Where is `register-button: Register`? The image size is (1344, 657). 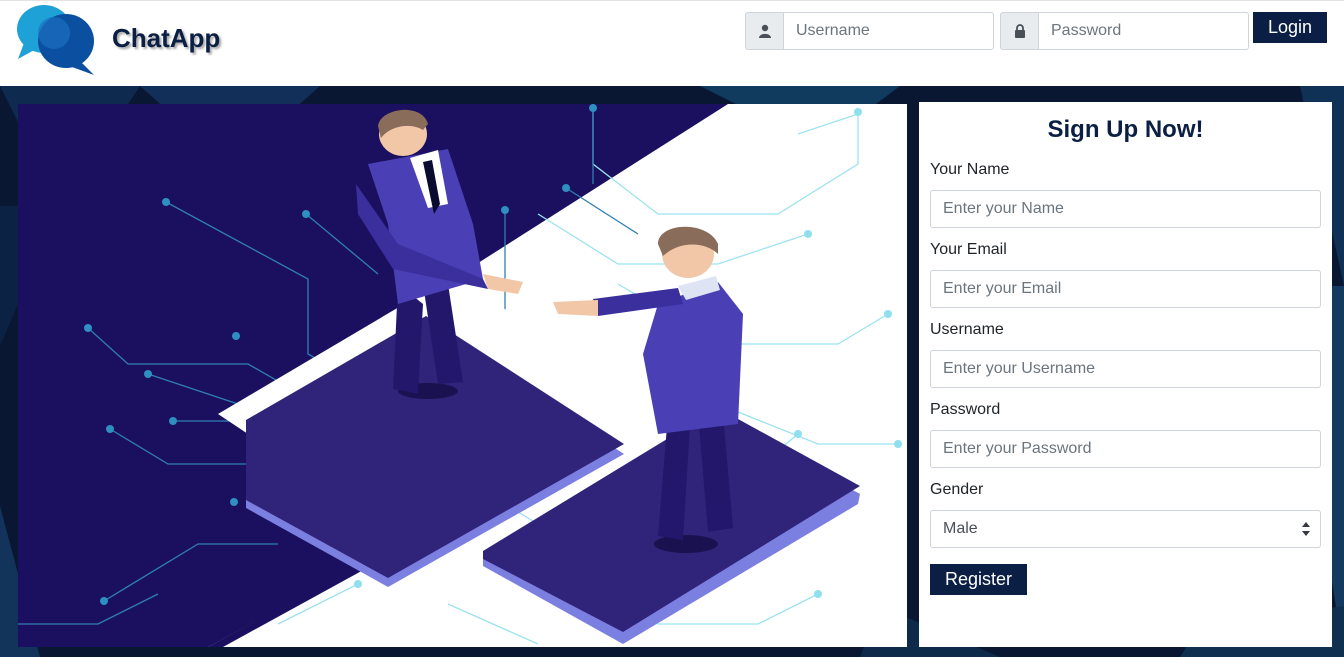 register-button: Register is located at coordinates (978, 579).